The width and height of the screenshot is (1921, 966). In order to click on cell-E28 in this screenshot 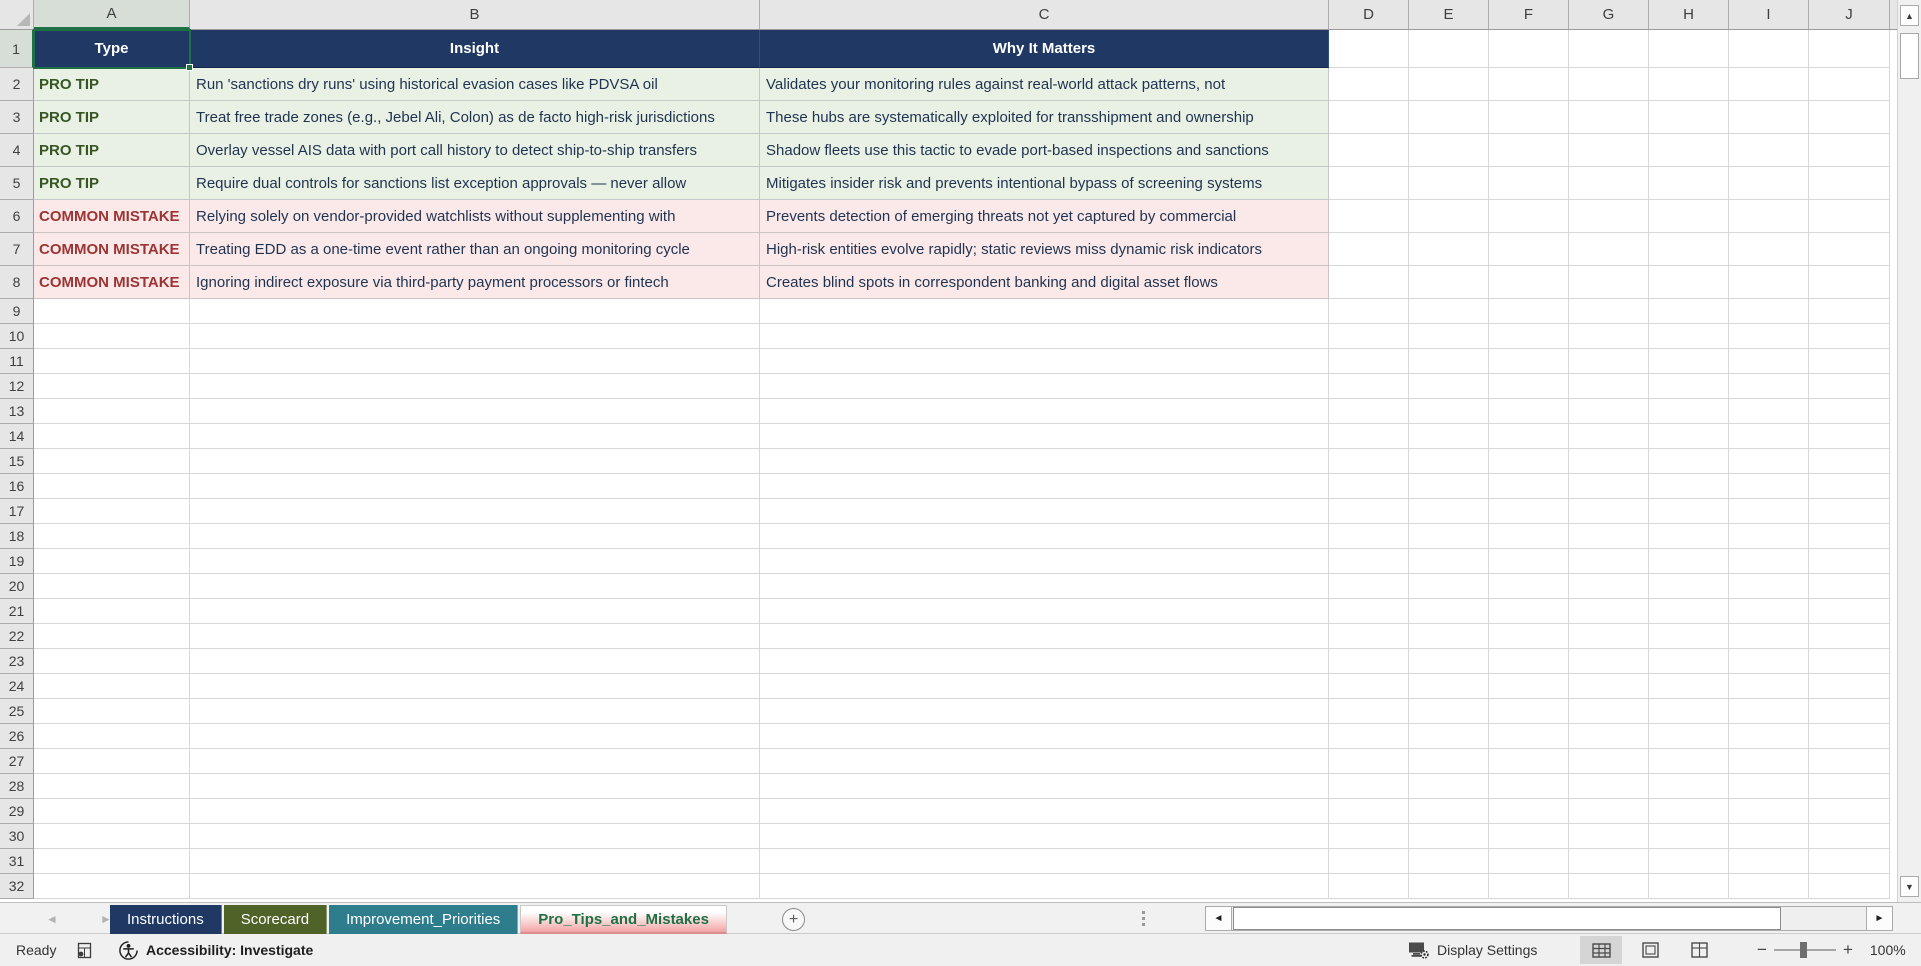, I will do `click(1449, 786)`.